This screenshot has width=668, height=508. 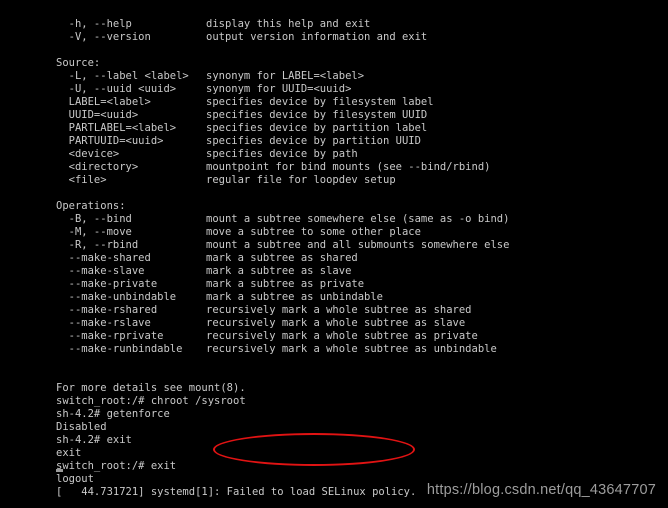 I want to click on console-line-option: <device>, so click(x=88, y=154).